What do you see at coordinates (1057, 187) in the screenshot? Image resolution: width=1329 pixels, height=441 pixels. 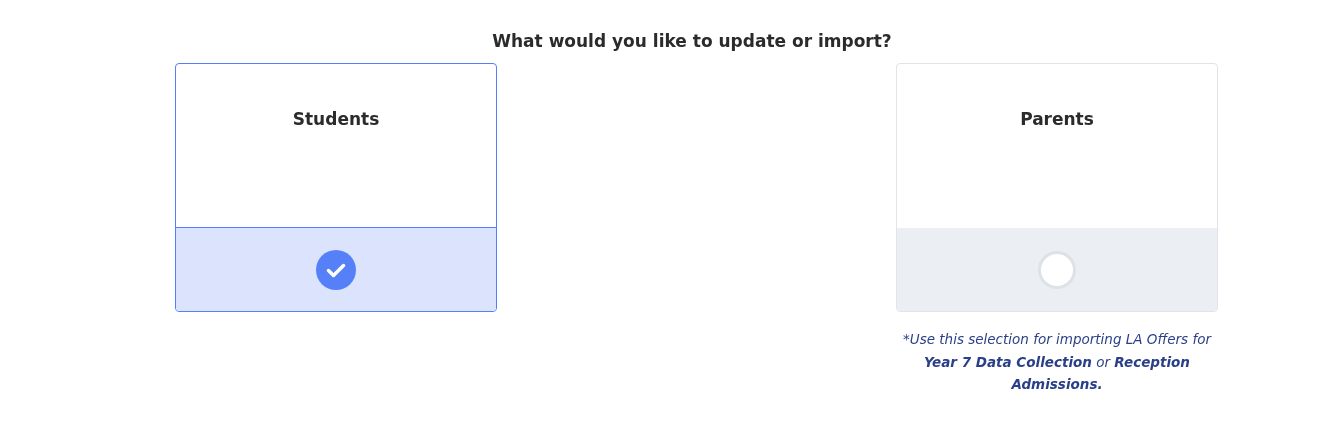 I see `option-card: Parents` at bounding box center [1057, 187].